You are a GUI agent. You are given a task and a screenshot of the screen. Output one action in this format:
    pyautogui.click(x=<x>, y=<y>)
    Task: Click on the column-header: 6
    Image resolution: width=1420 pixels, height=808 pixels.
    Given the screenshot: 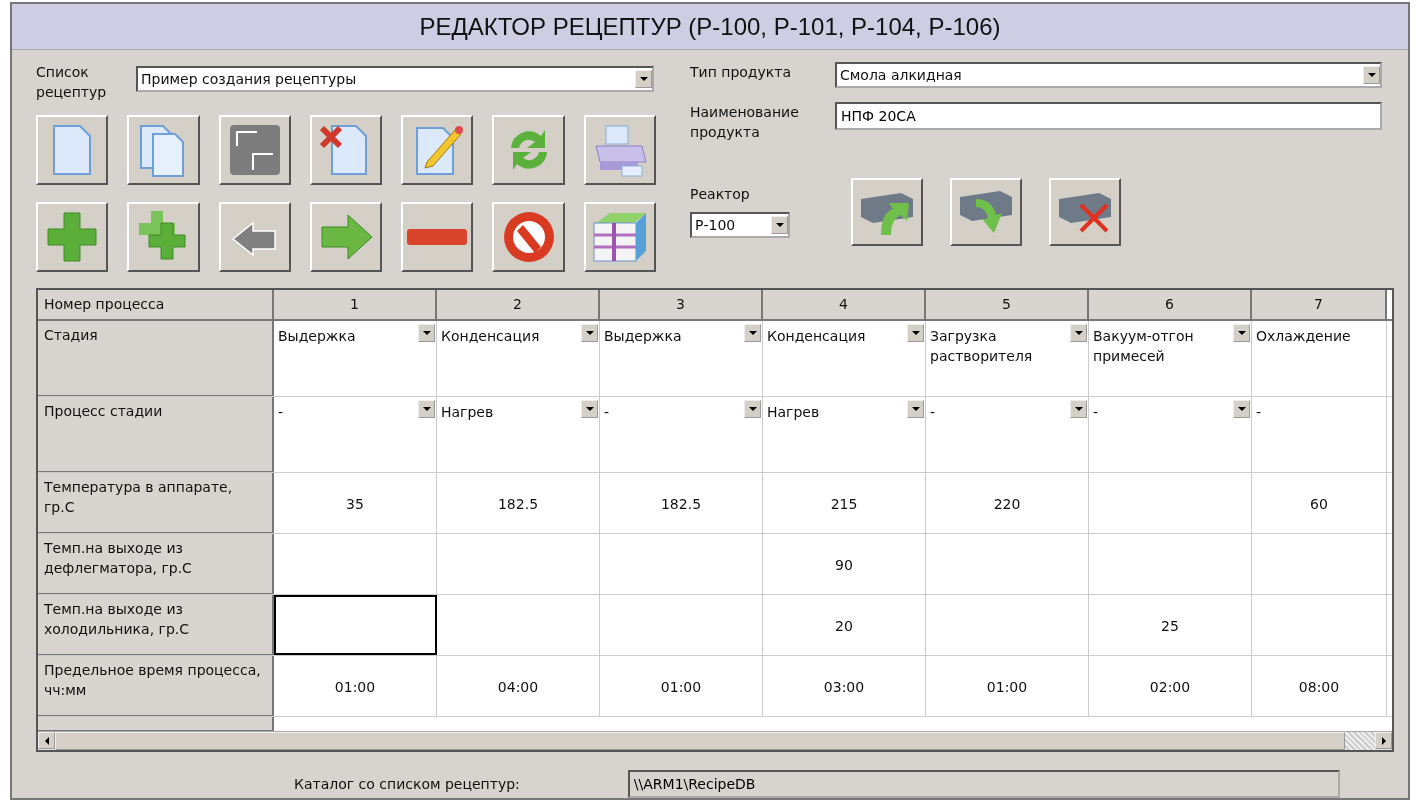 What is the action you would take?
    pyautogui.click(x=1170, y=304)
    